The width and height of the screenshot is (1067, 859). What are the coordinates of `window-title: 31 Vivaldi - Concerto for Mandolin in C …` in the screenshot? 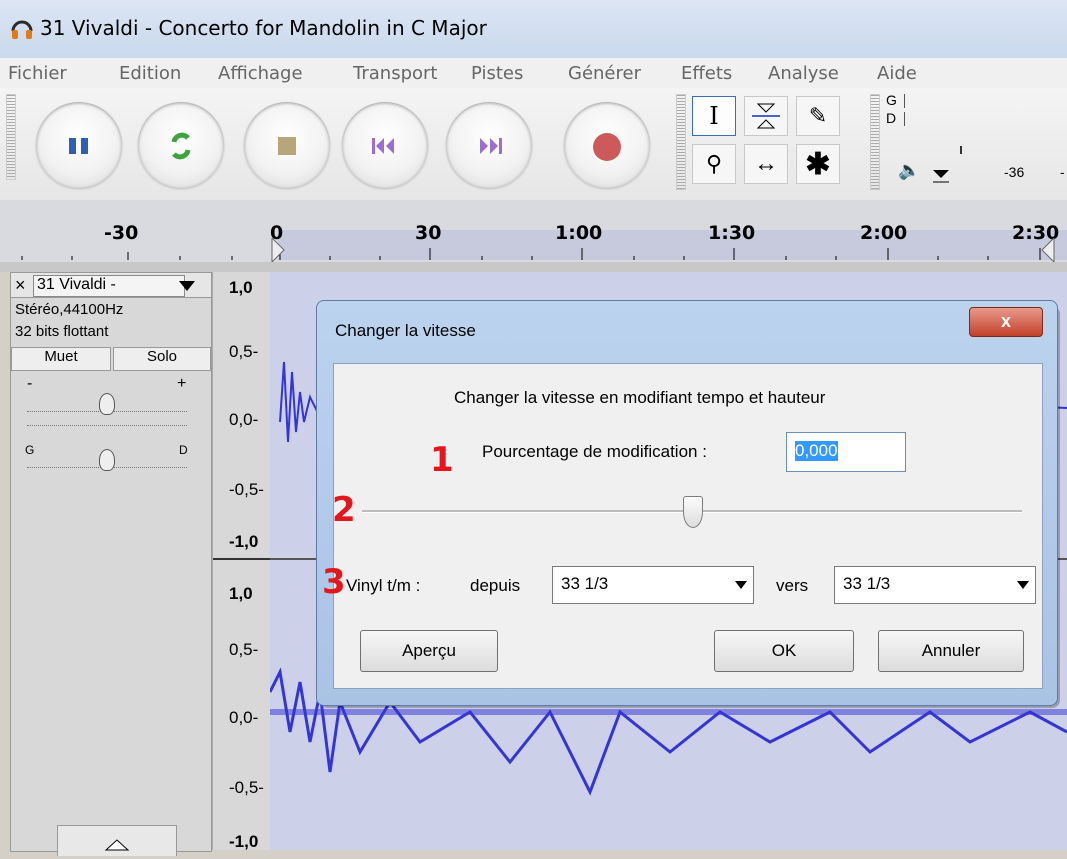 It's located at (263, 28).